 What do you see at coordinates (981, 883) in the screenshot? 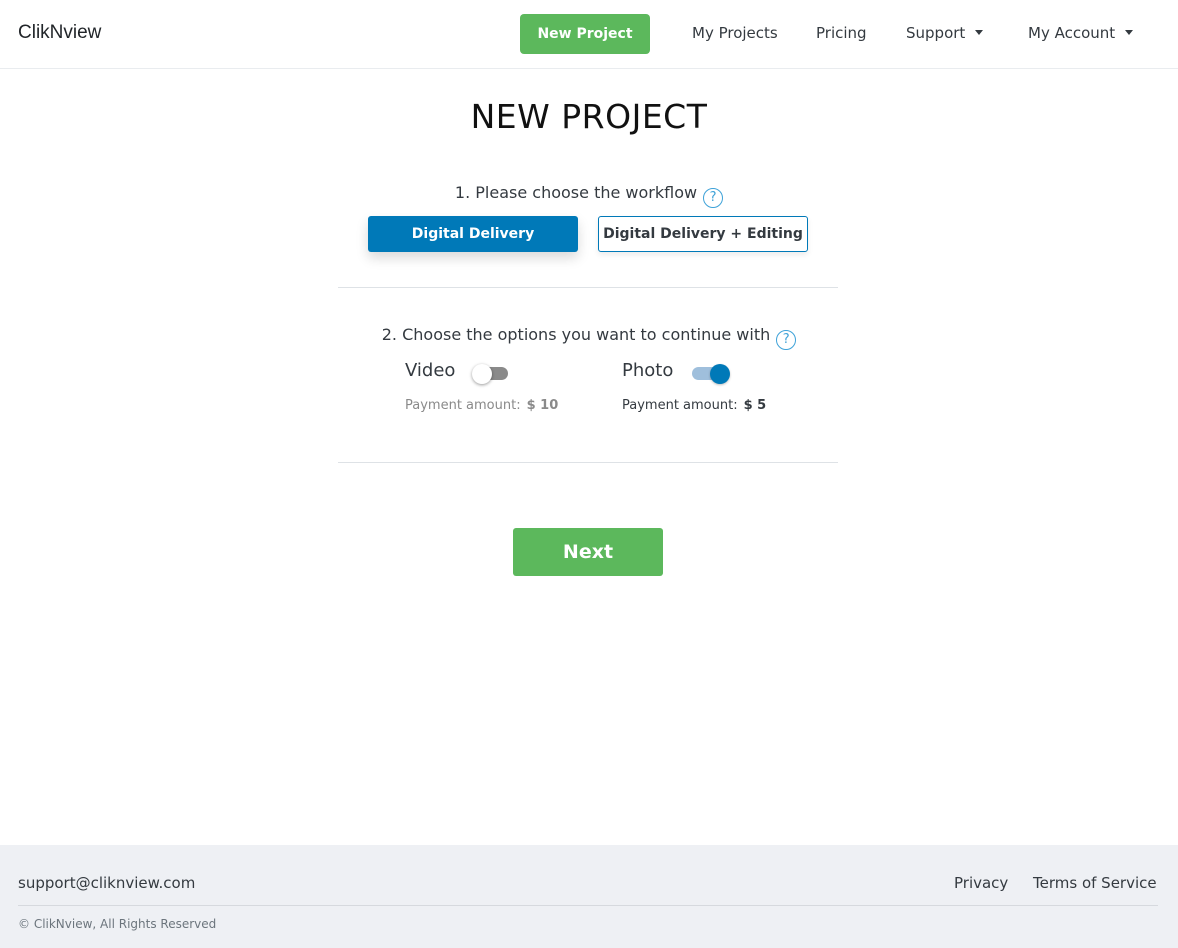
I see `privacy-link: Privacy` at bounding box center [981, 883].